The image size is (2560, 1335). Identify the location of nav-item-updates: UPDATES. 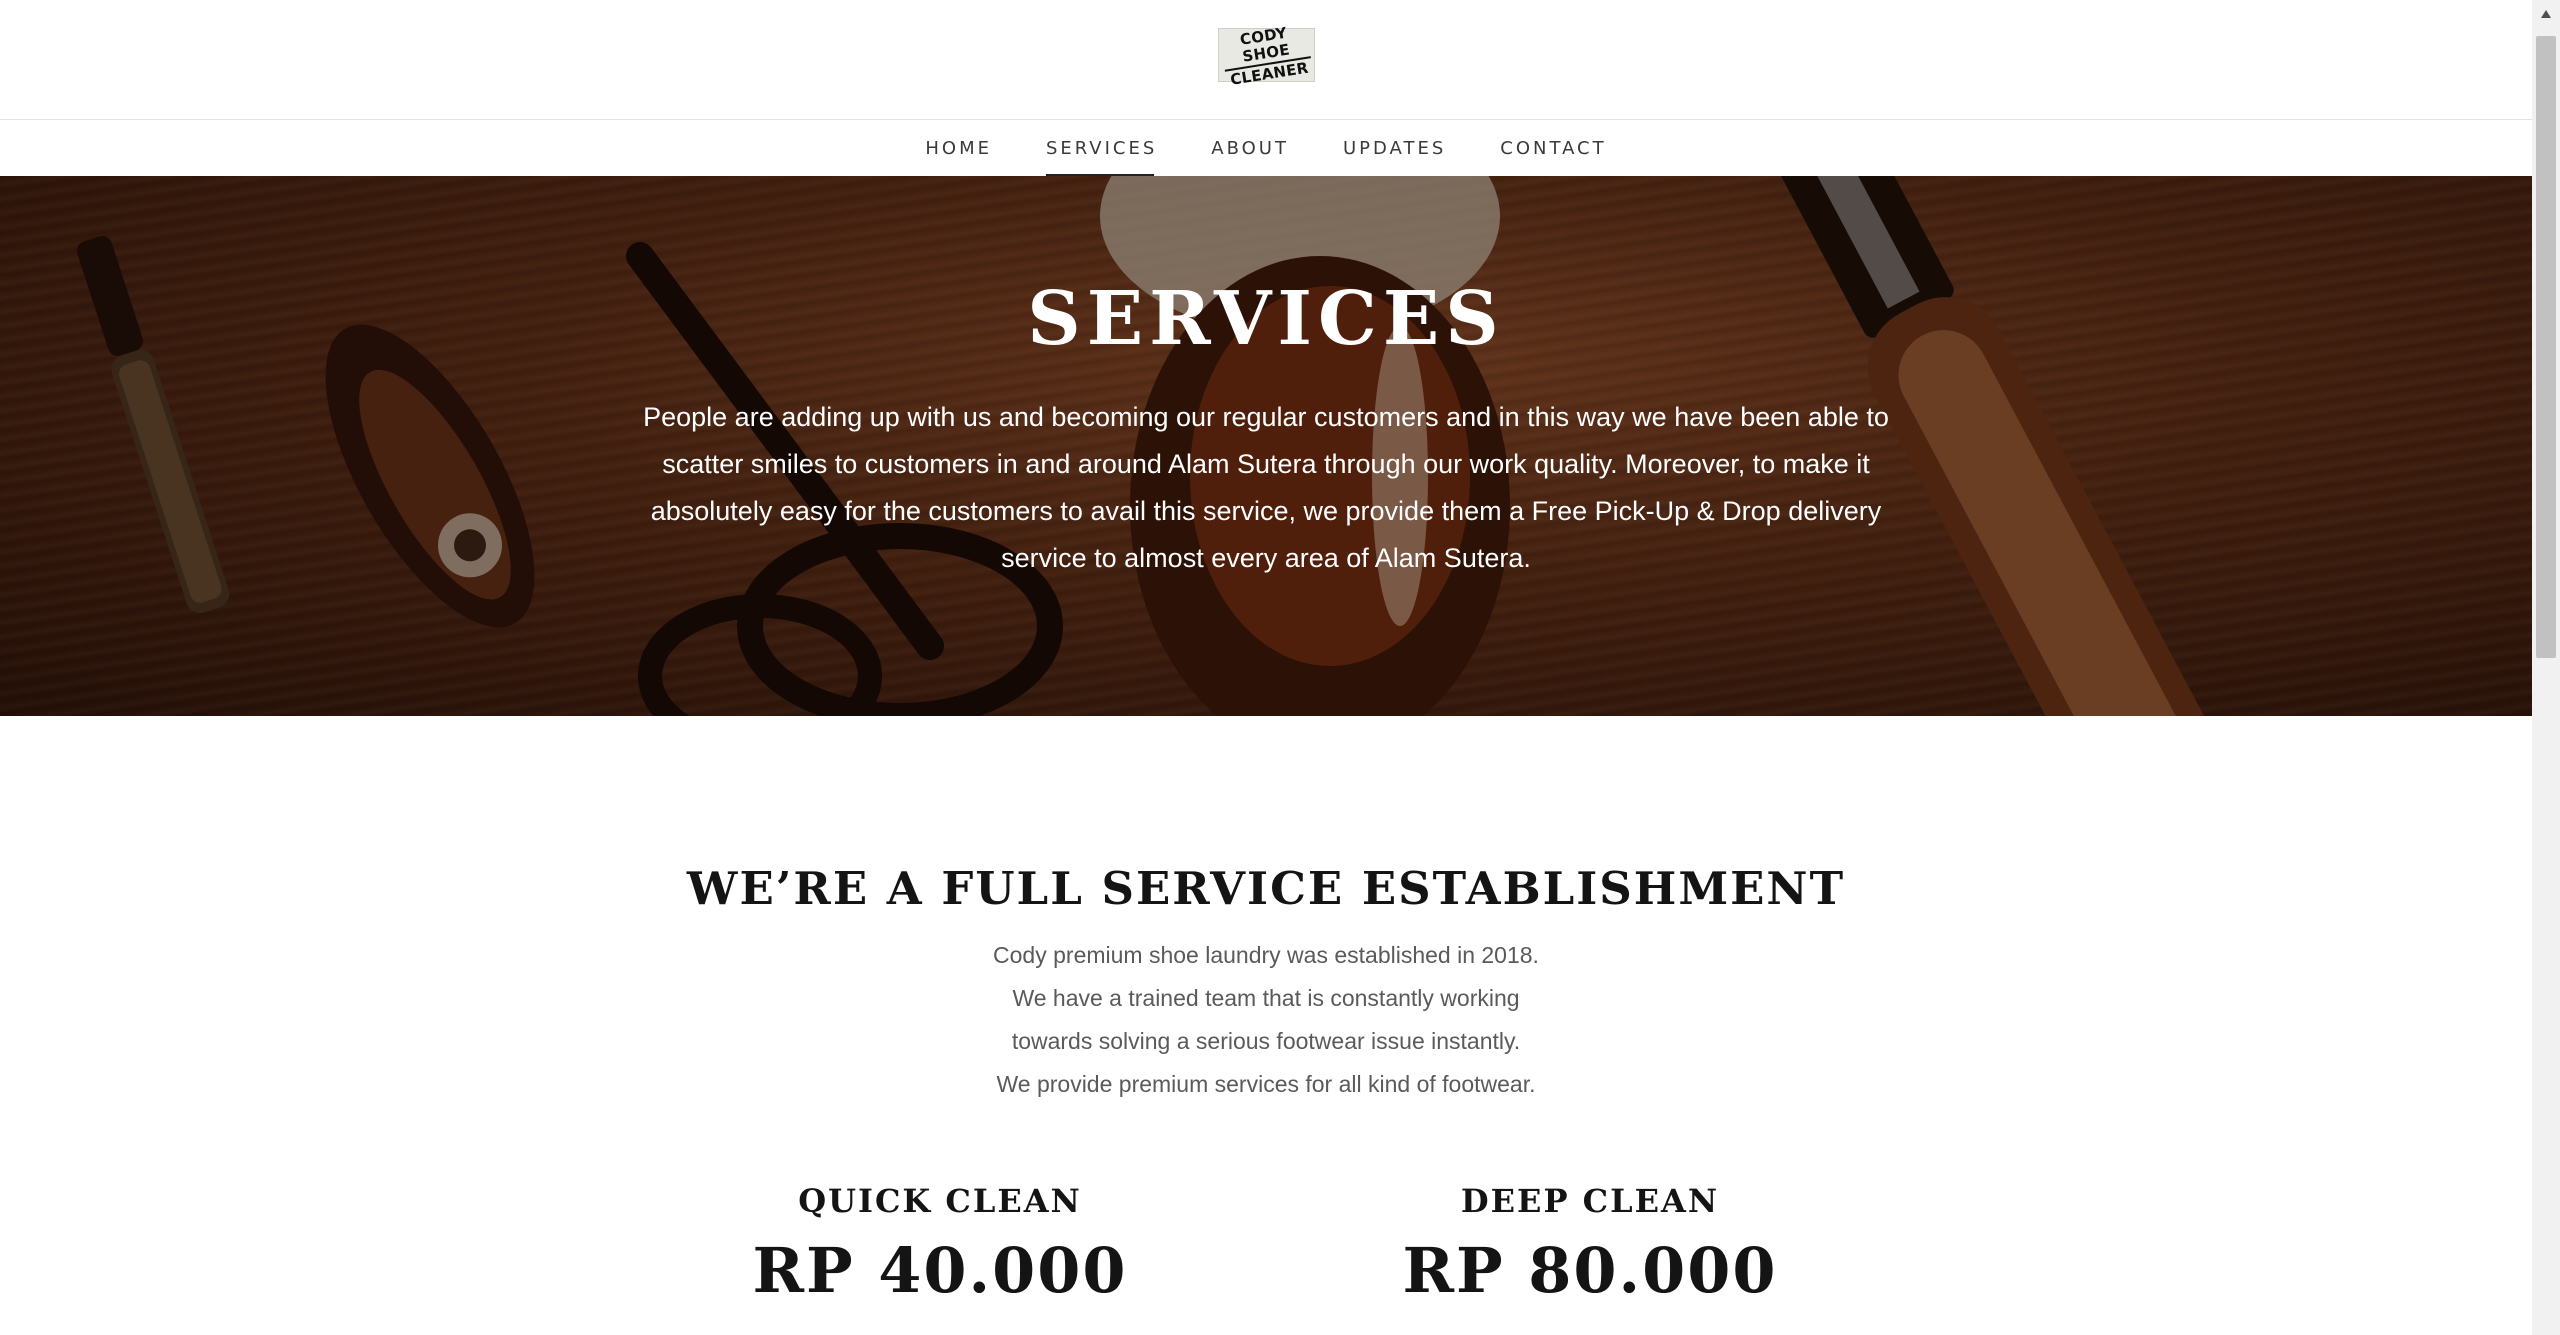
(1394, 148).